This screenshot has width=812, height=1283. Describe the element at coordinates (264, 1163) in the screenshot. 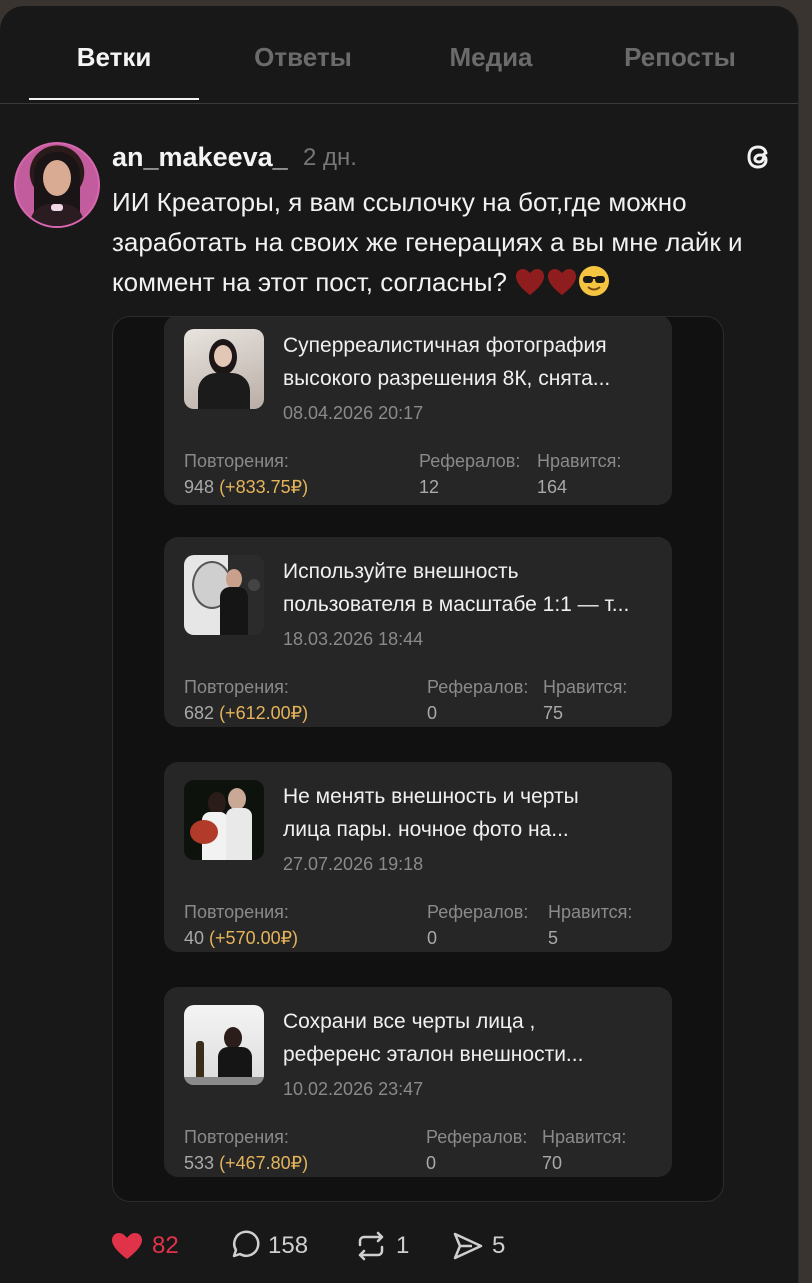

I see `earnings-value: (+467.80₽)` at that location.